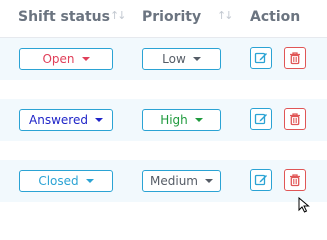 The width and height of the screenshot is (327, 240). I want to click on priority-dropdown: High, so click(181, 120).